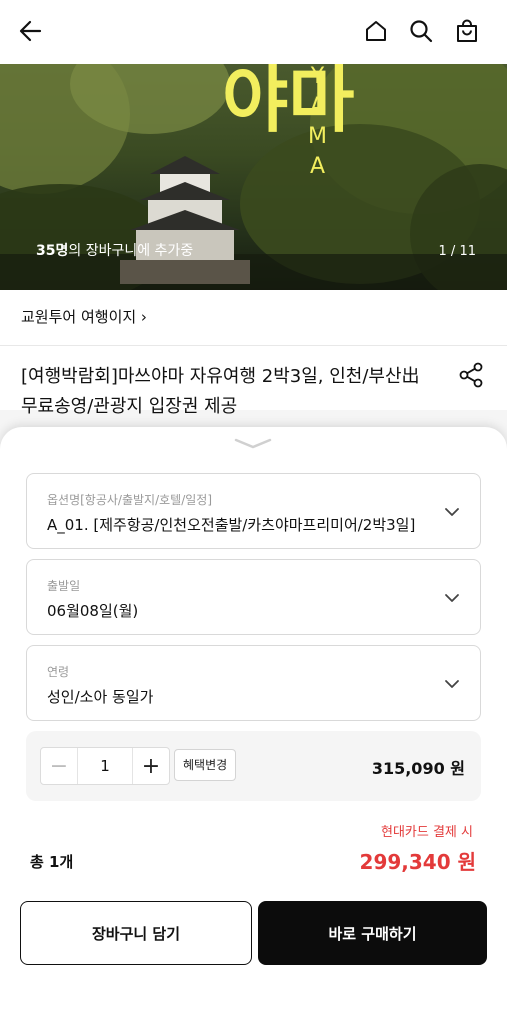  Describe the element at coordinates (288, 103) in the screenshot. I see `hero-title-text: 야마` at that location.